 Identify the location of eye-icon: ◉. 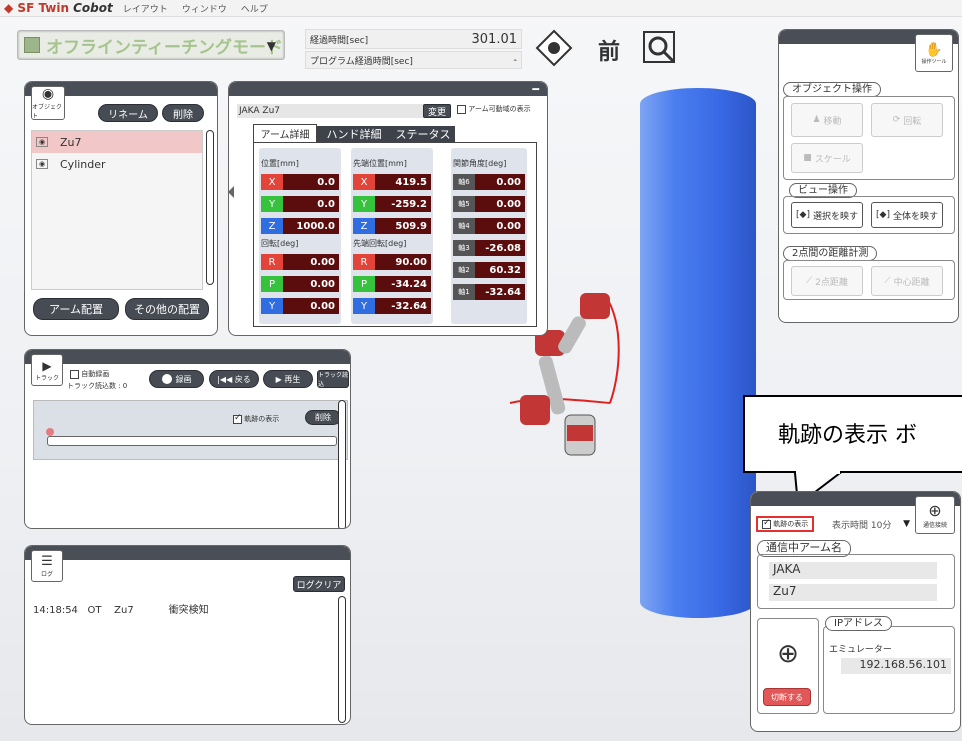
(42, 142).